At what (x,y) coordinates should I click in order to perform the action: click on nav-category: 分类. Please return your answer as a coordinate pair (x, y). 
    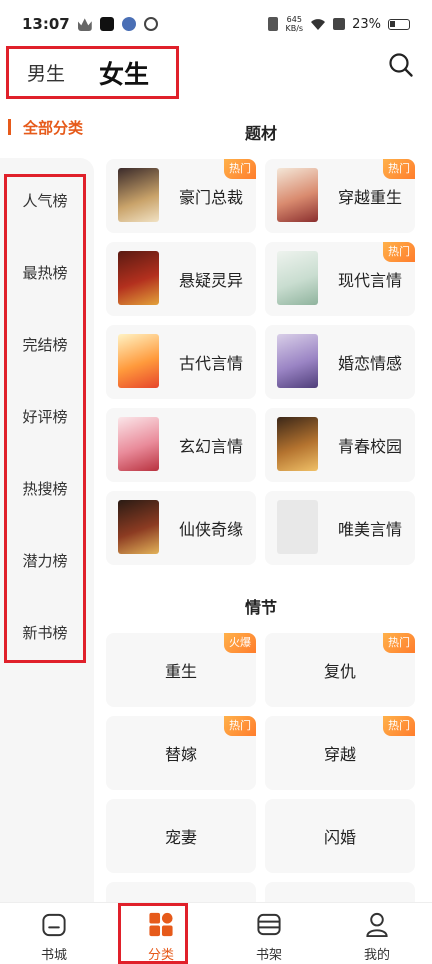
    Looking at the image, I should click on (161, 935).